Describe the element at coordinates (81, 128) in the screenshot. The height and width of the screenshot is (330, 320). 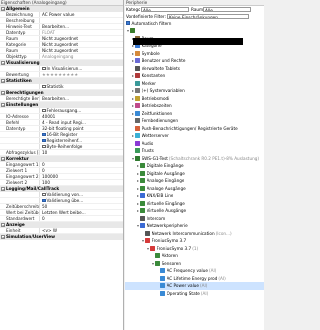
I see `property-value: 32-bit floating point` at that location.